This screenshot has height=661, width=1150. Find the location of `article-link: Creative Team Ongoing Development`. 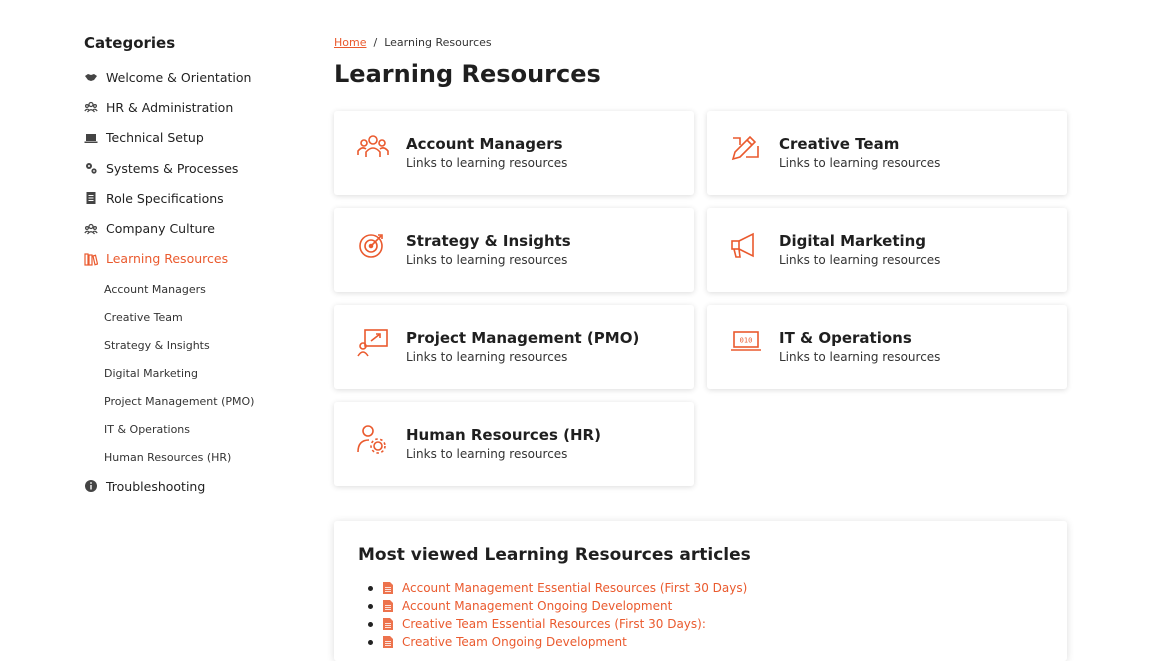

article-link: Creative Team Ongoing Development is located at coordinates (557, 642).